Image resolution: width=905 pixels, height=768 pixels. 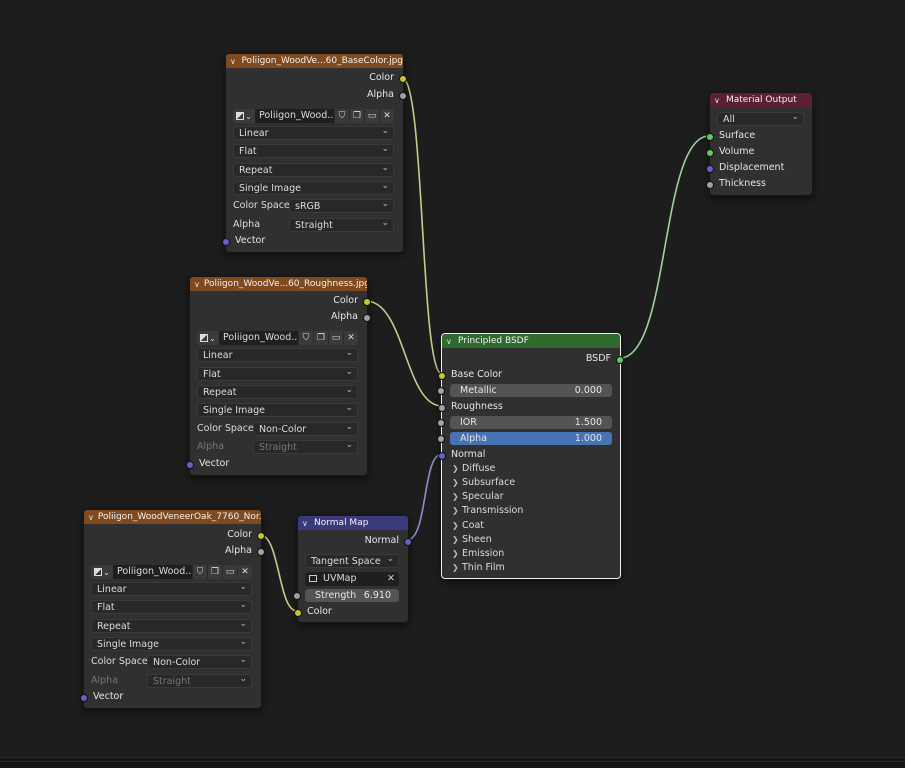 I want to click on output-socket-bsdf, so click(x=620, y=360).